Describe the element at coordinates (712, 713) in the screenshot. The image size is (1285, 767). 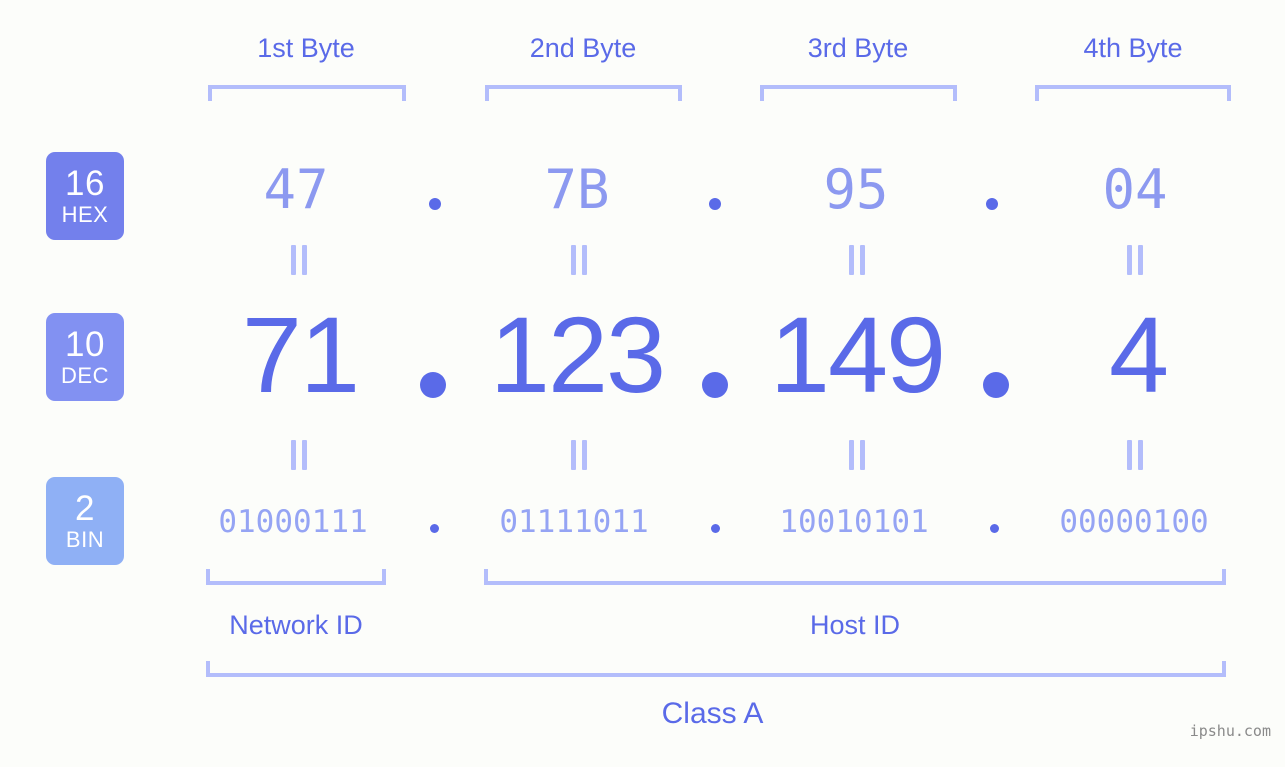
I see `class-label: Class A` at that location.